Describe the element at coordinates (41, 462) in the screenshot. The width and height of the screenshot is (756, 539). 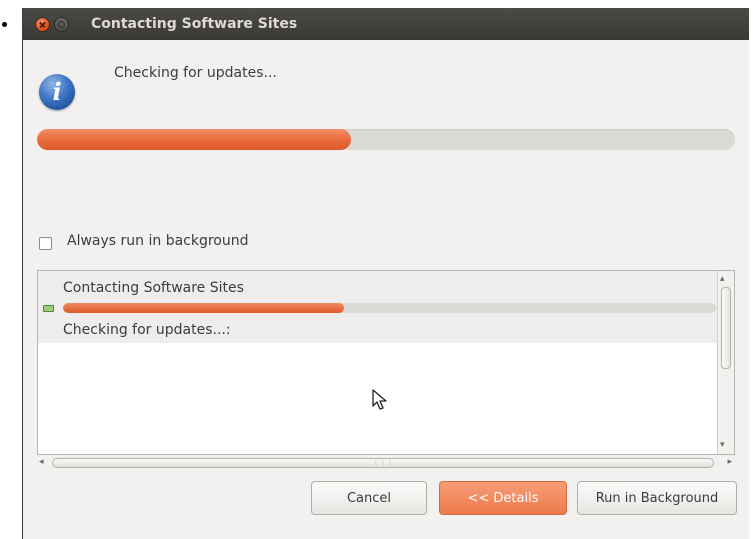
I see `scroll-left-icon: ◂` at that location.